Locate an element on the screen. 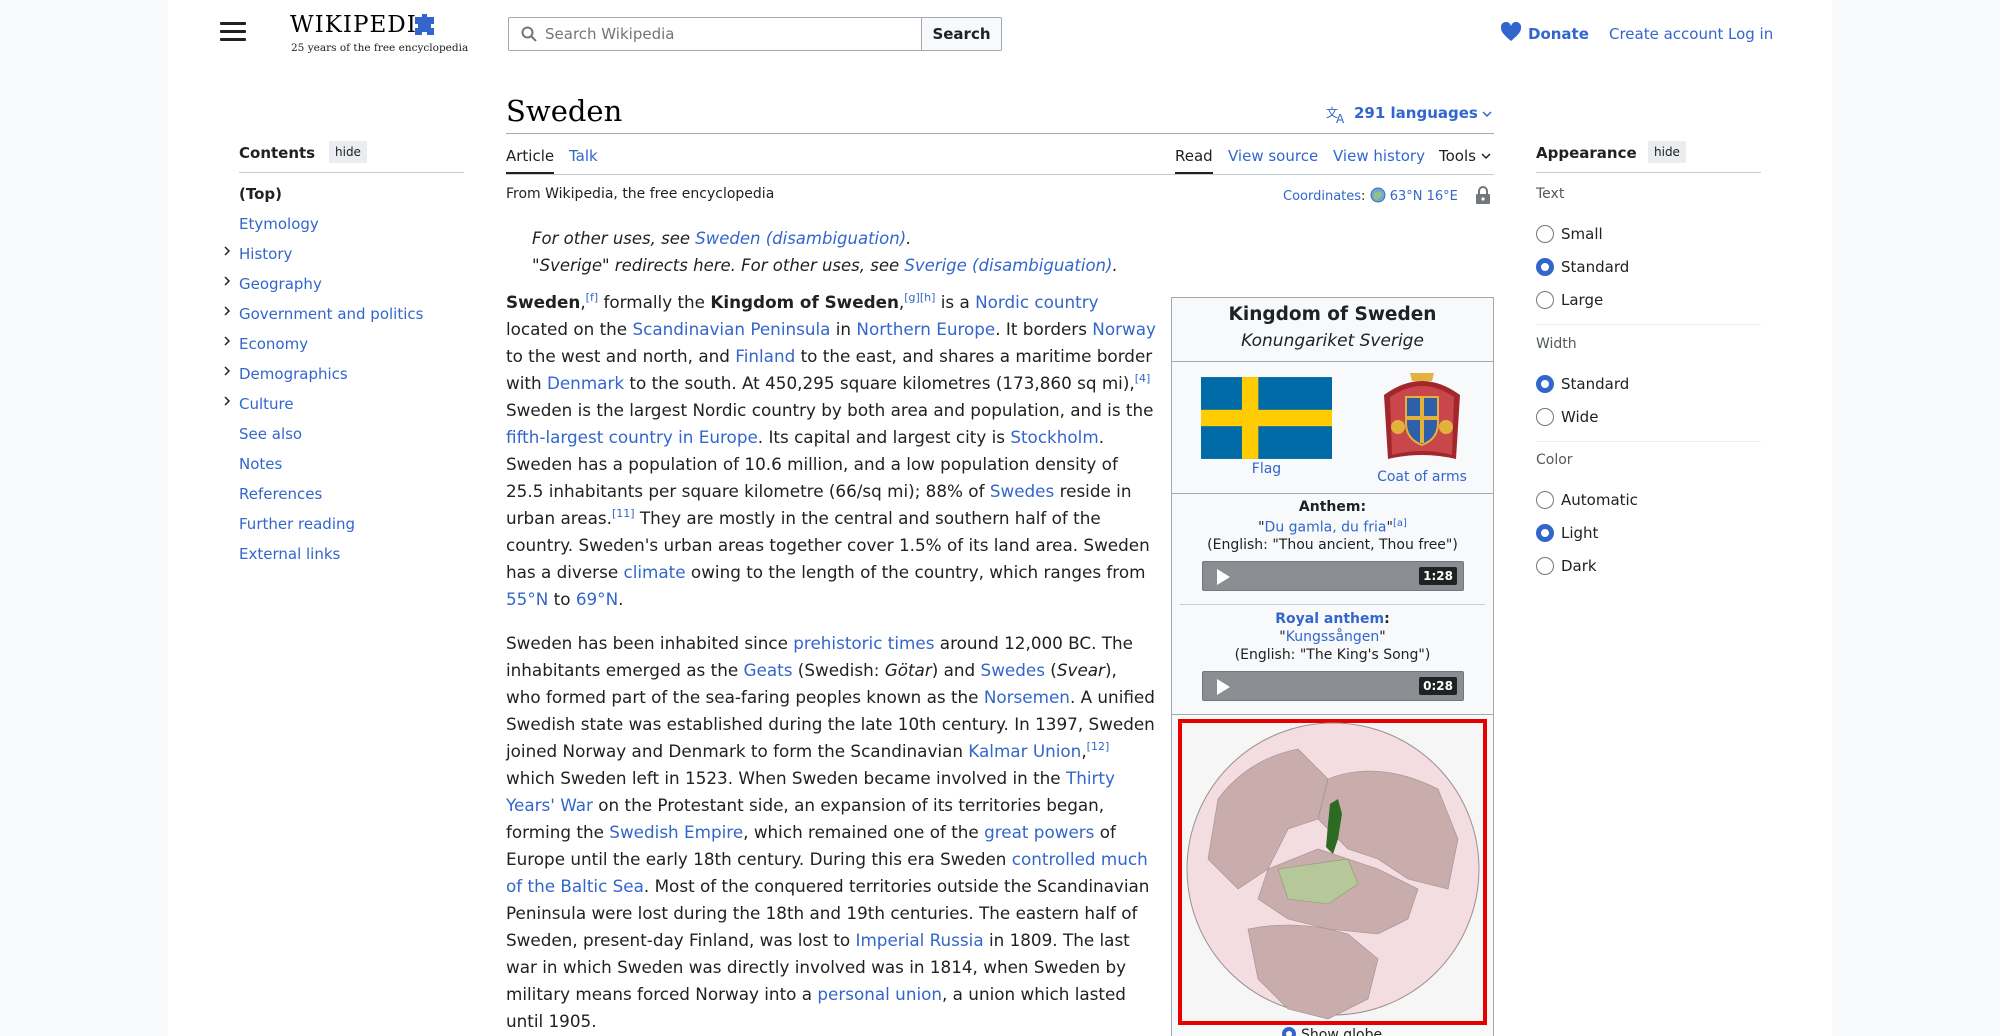 This screenshot has height=1036, width=2000. toc-expand-culture-icon is located at coordinates (227, 401).